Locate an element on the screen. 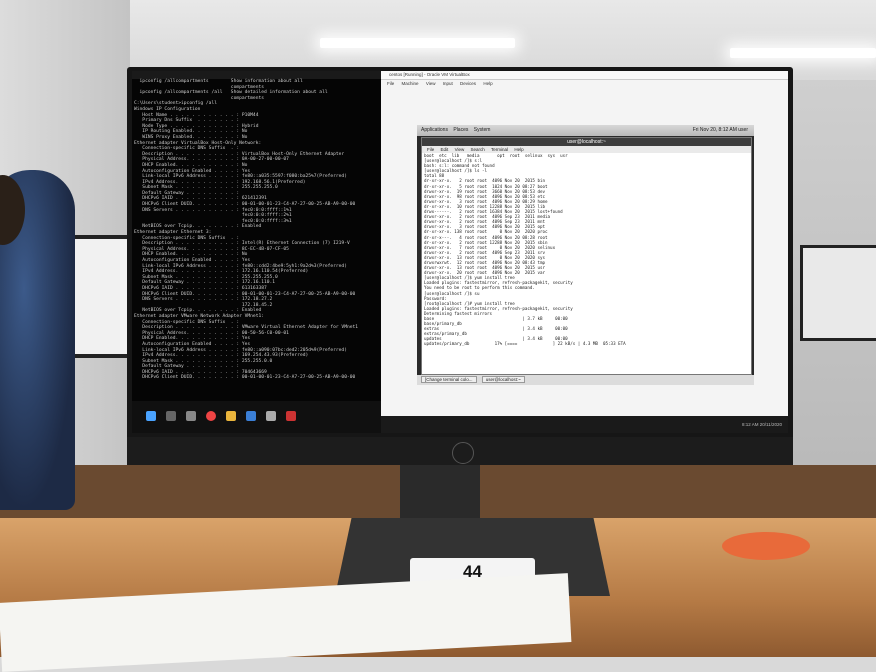 The image size is (876, 672). gnome-clock: Fri Nov 20, 8:12 AM user is located at coordinates (720, 130).